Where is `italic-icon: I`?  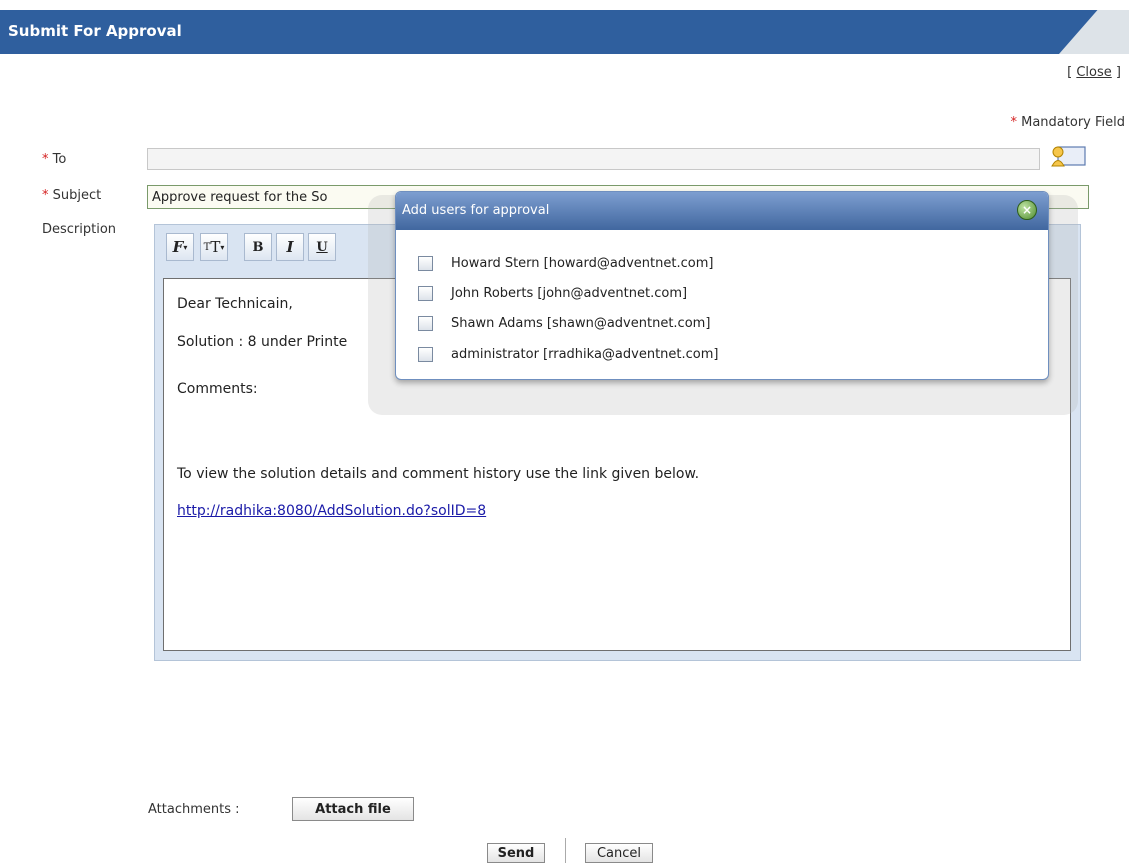
italic-icon: I is located at coordinates (290, 247).